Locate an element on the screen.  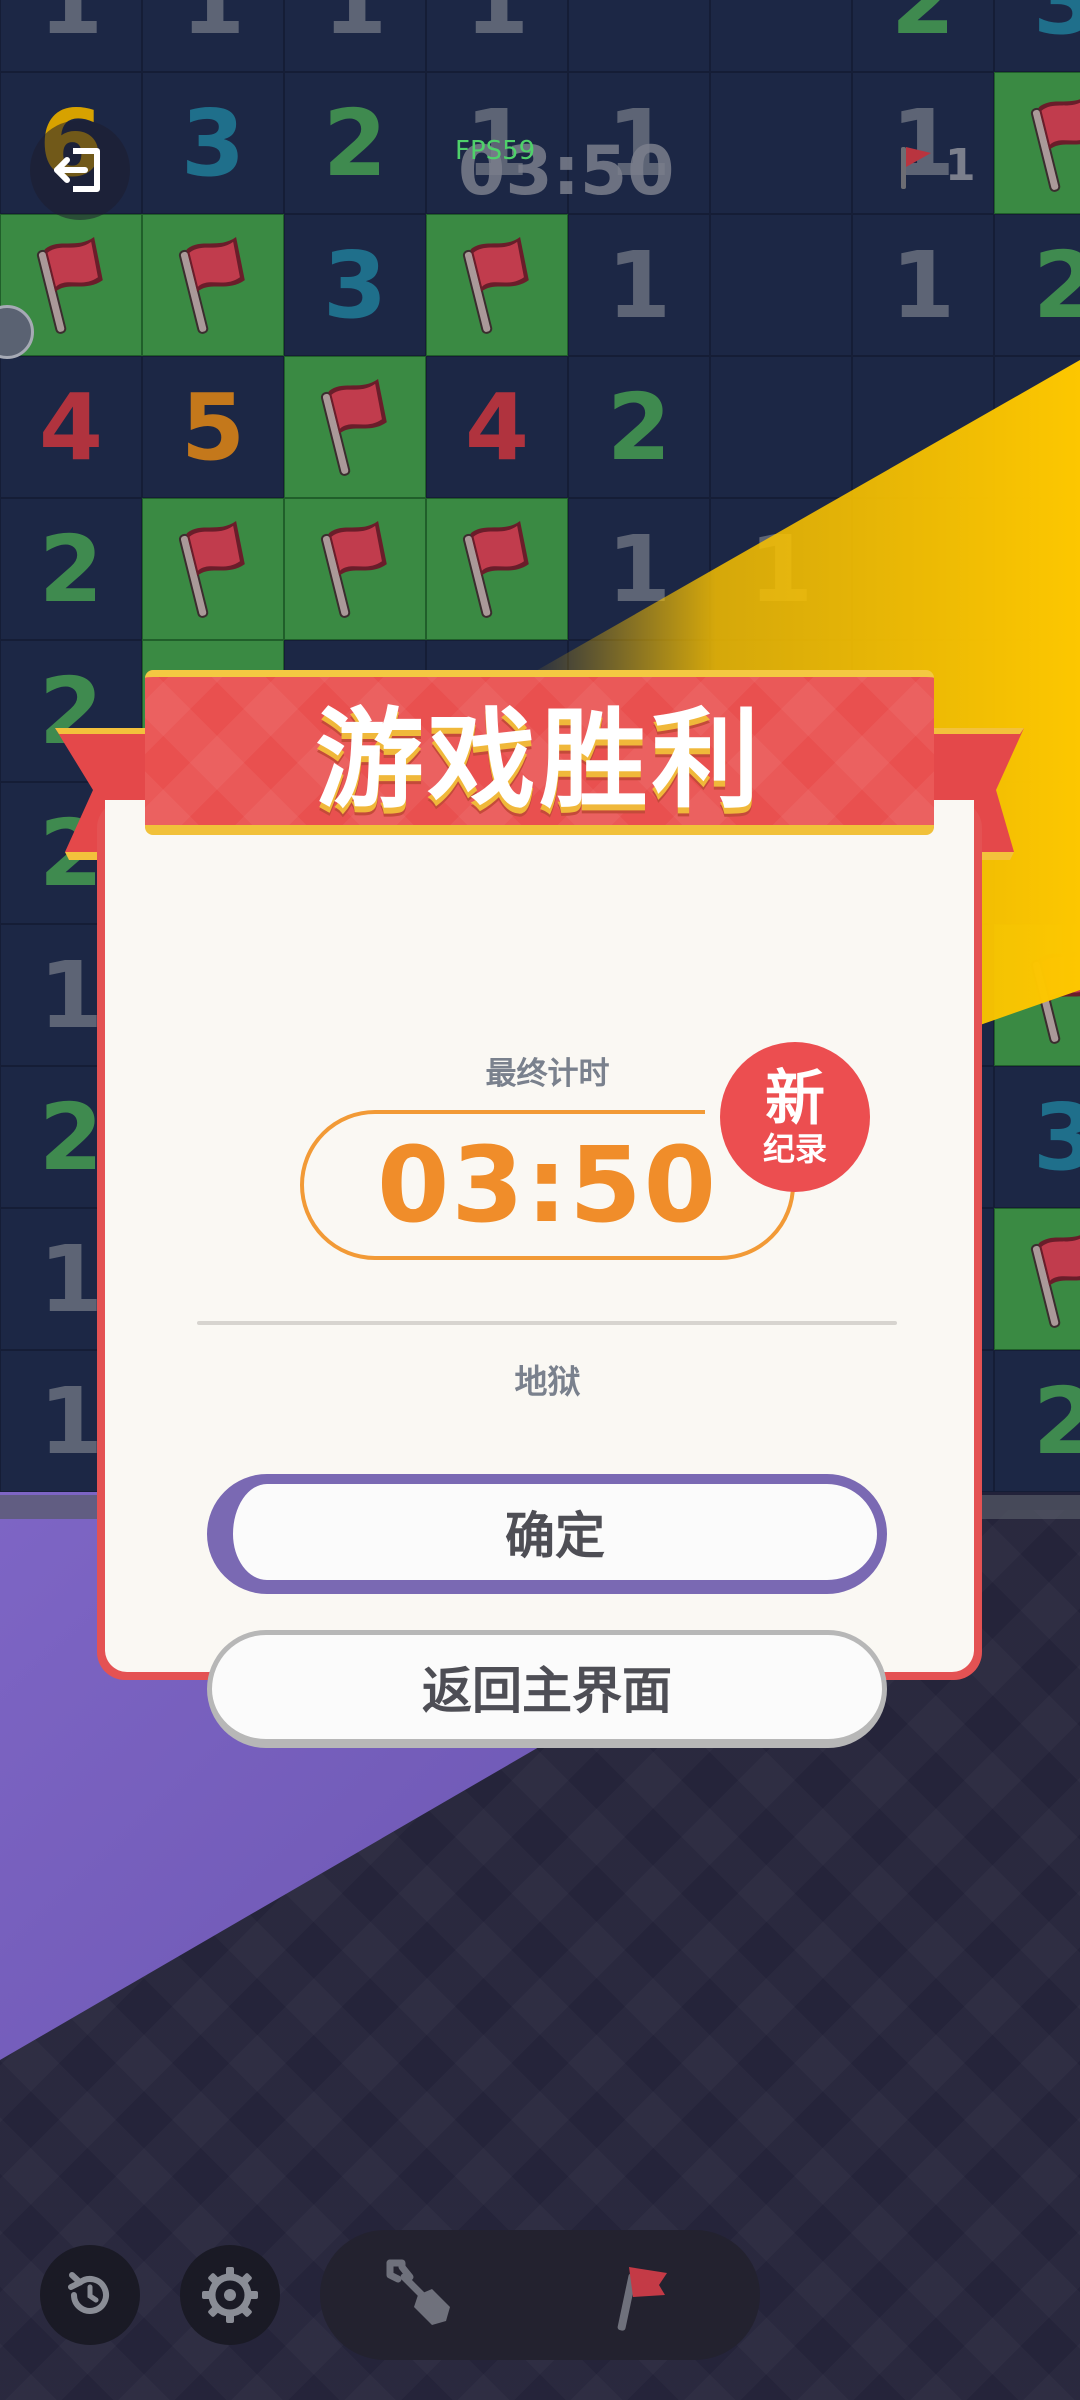
gear-icon is located at coordinates (230, 2295).